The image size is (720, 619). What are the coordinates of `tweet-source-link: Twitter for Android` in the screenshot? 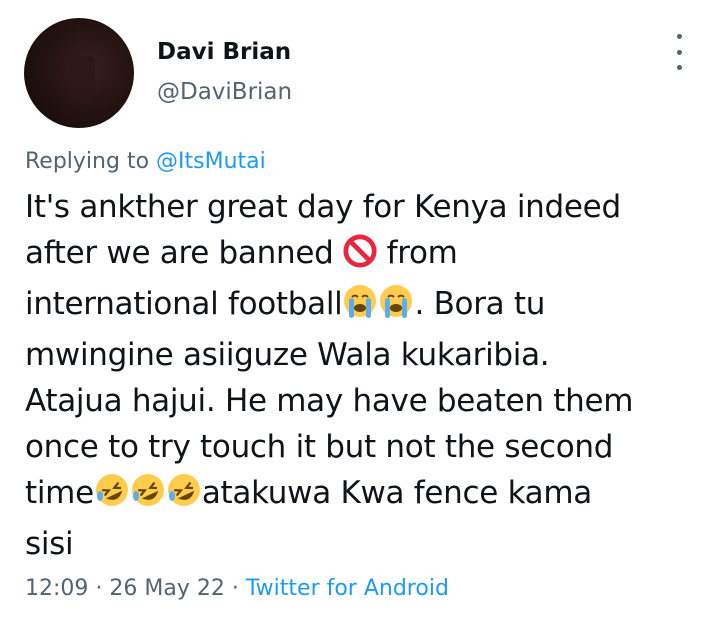 It's located at (347, 588).